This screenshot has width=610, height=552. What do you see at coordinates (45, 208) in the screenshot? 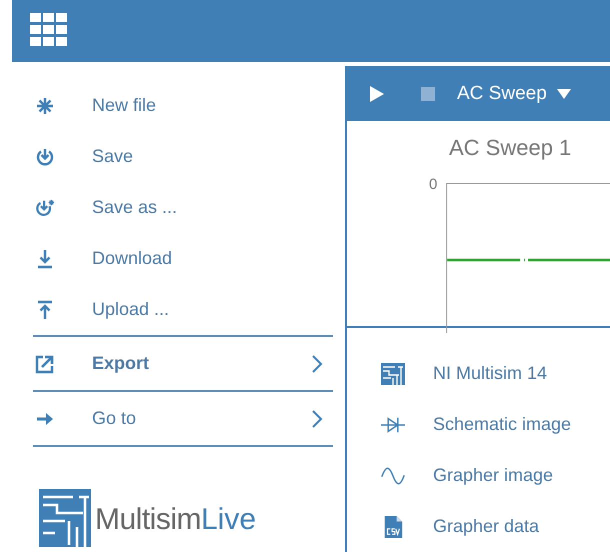
I see `save-as-icon` at bounding box center [45, 208].